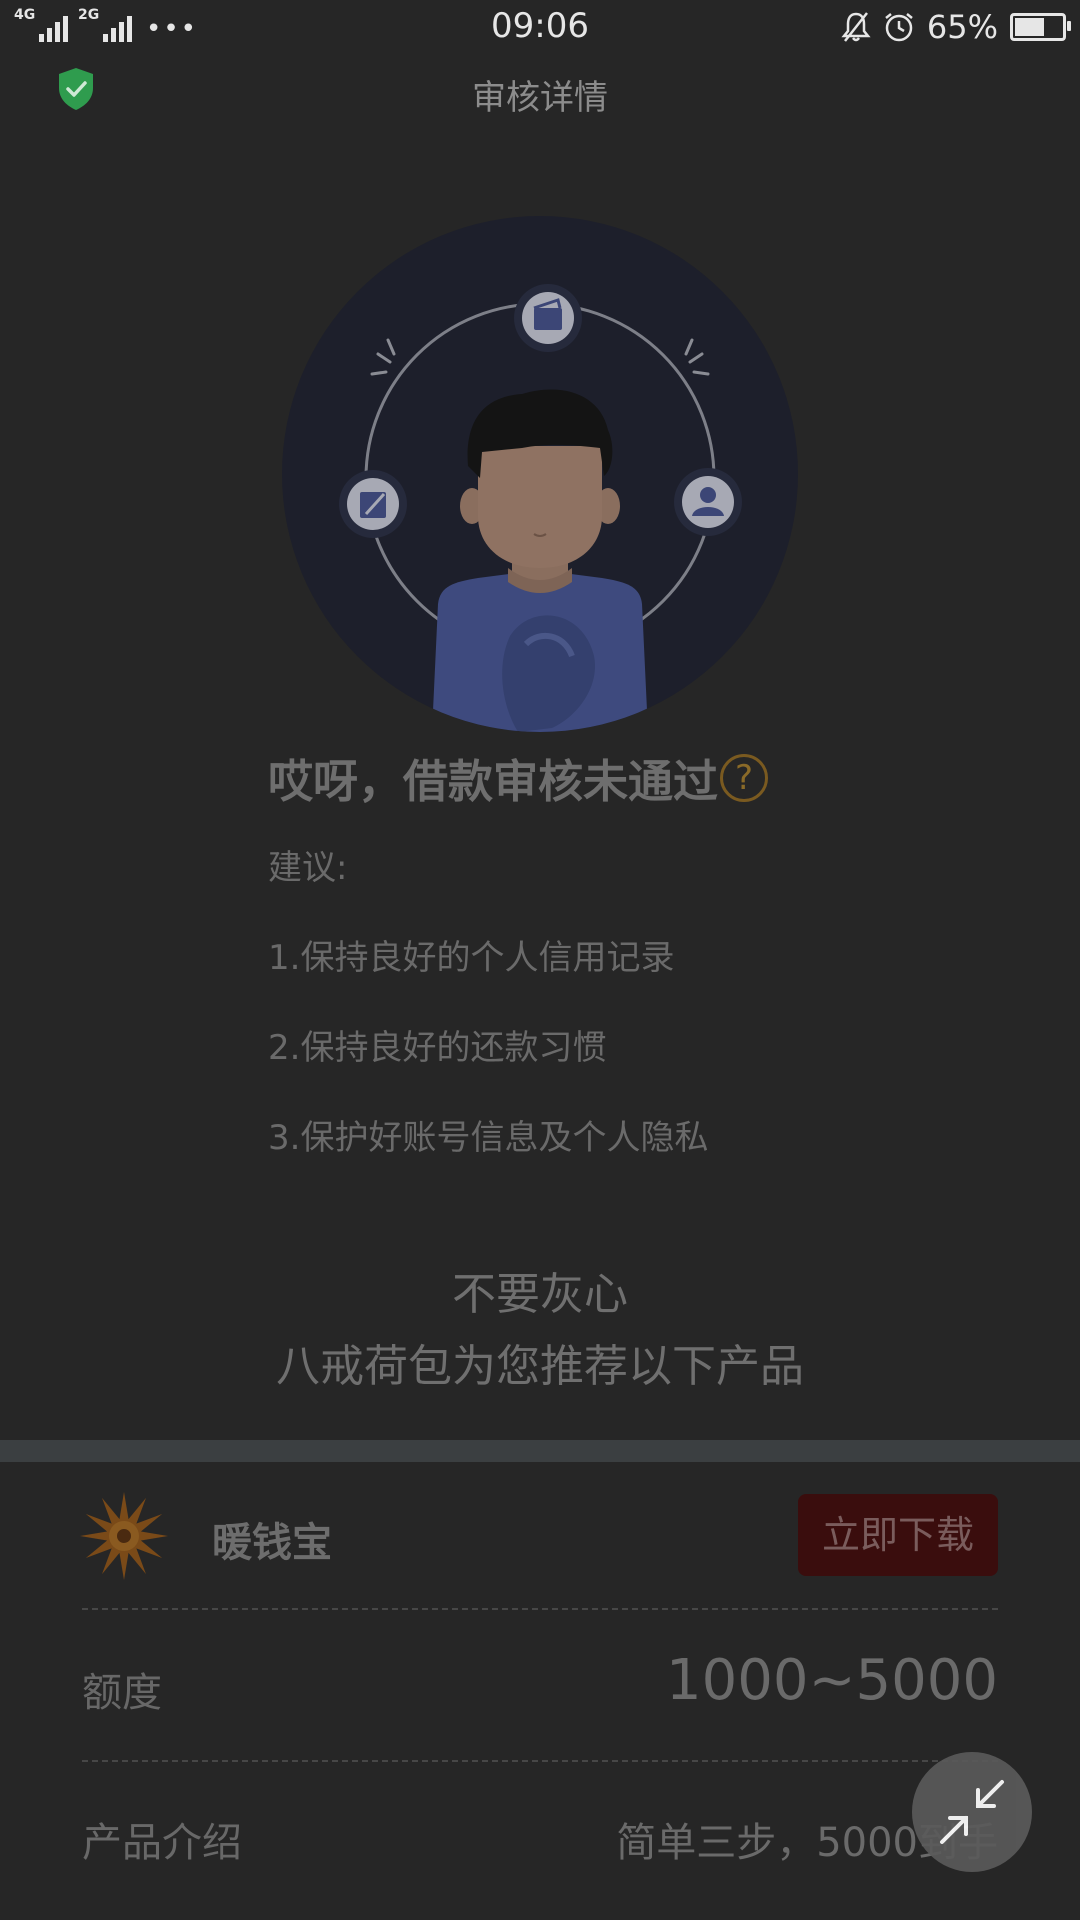 The image size is (1080, 1920). I want to click on wallet-icon, so click(548, 318).